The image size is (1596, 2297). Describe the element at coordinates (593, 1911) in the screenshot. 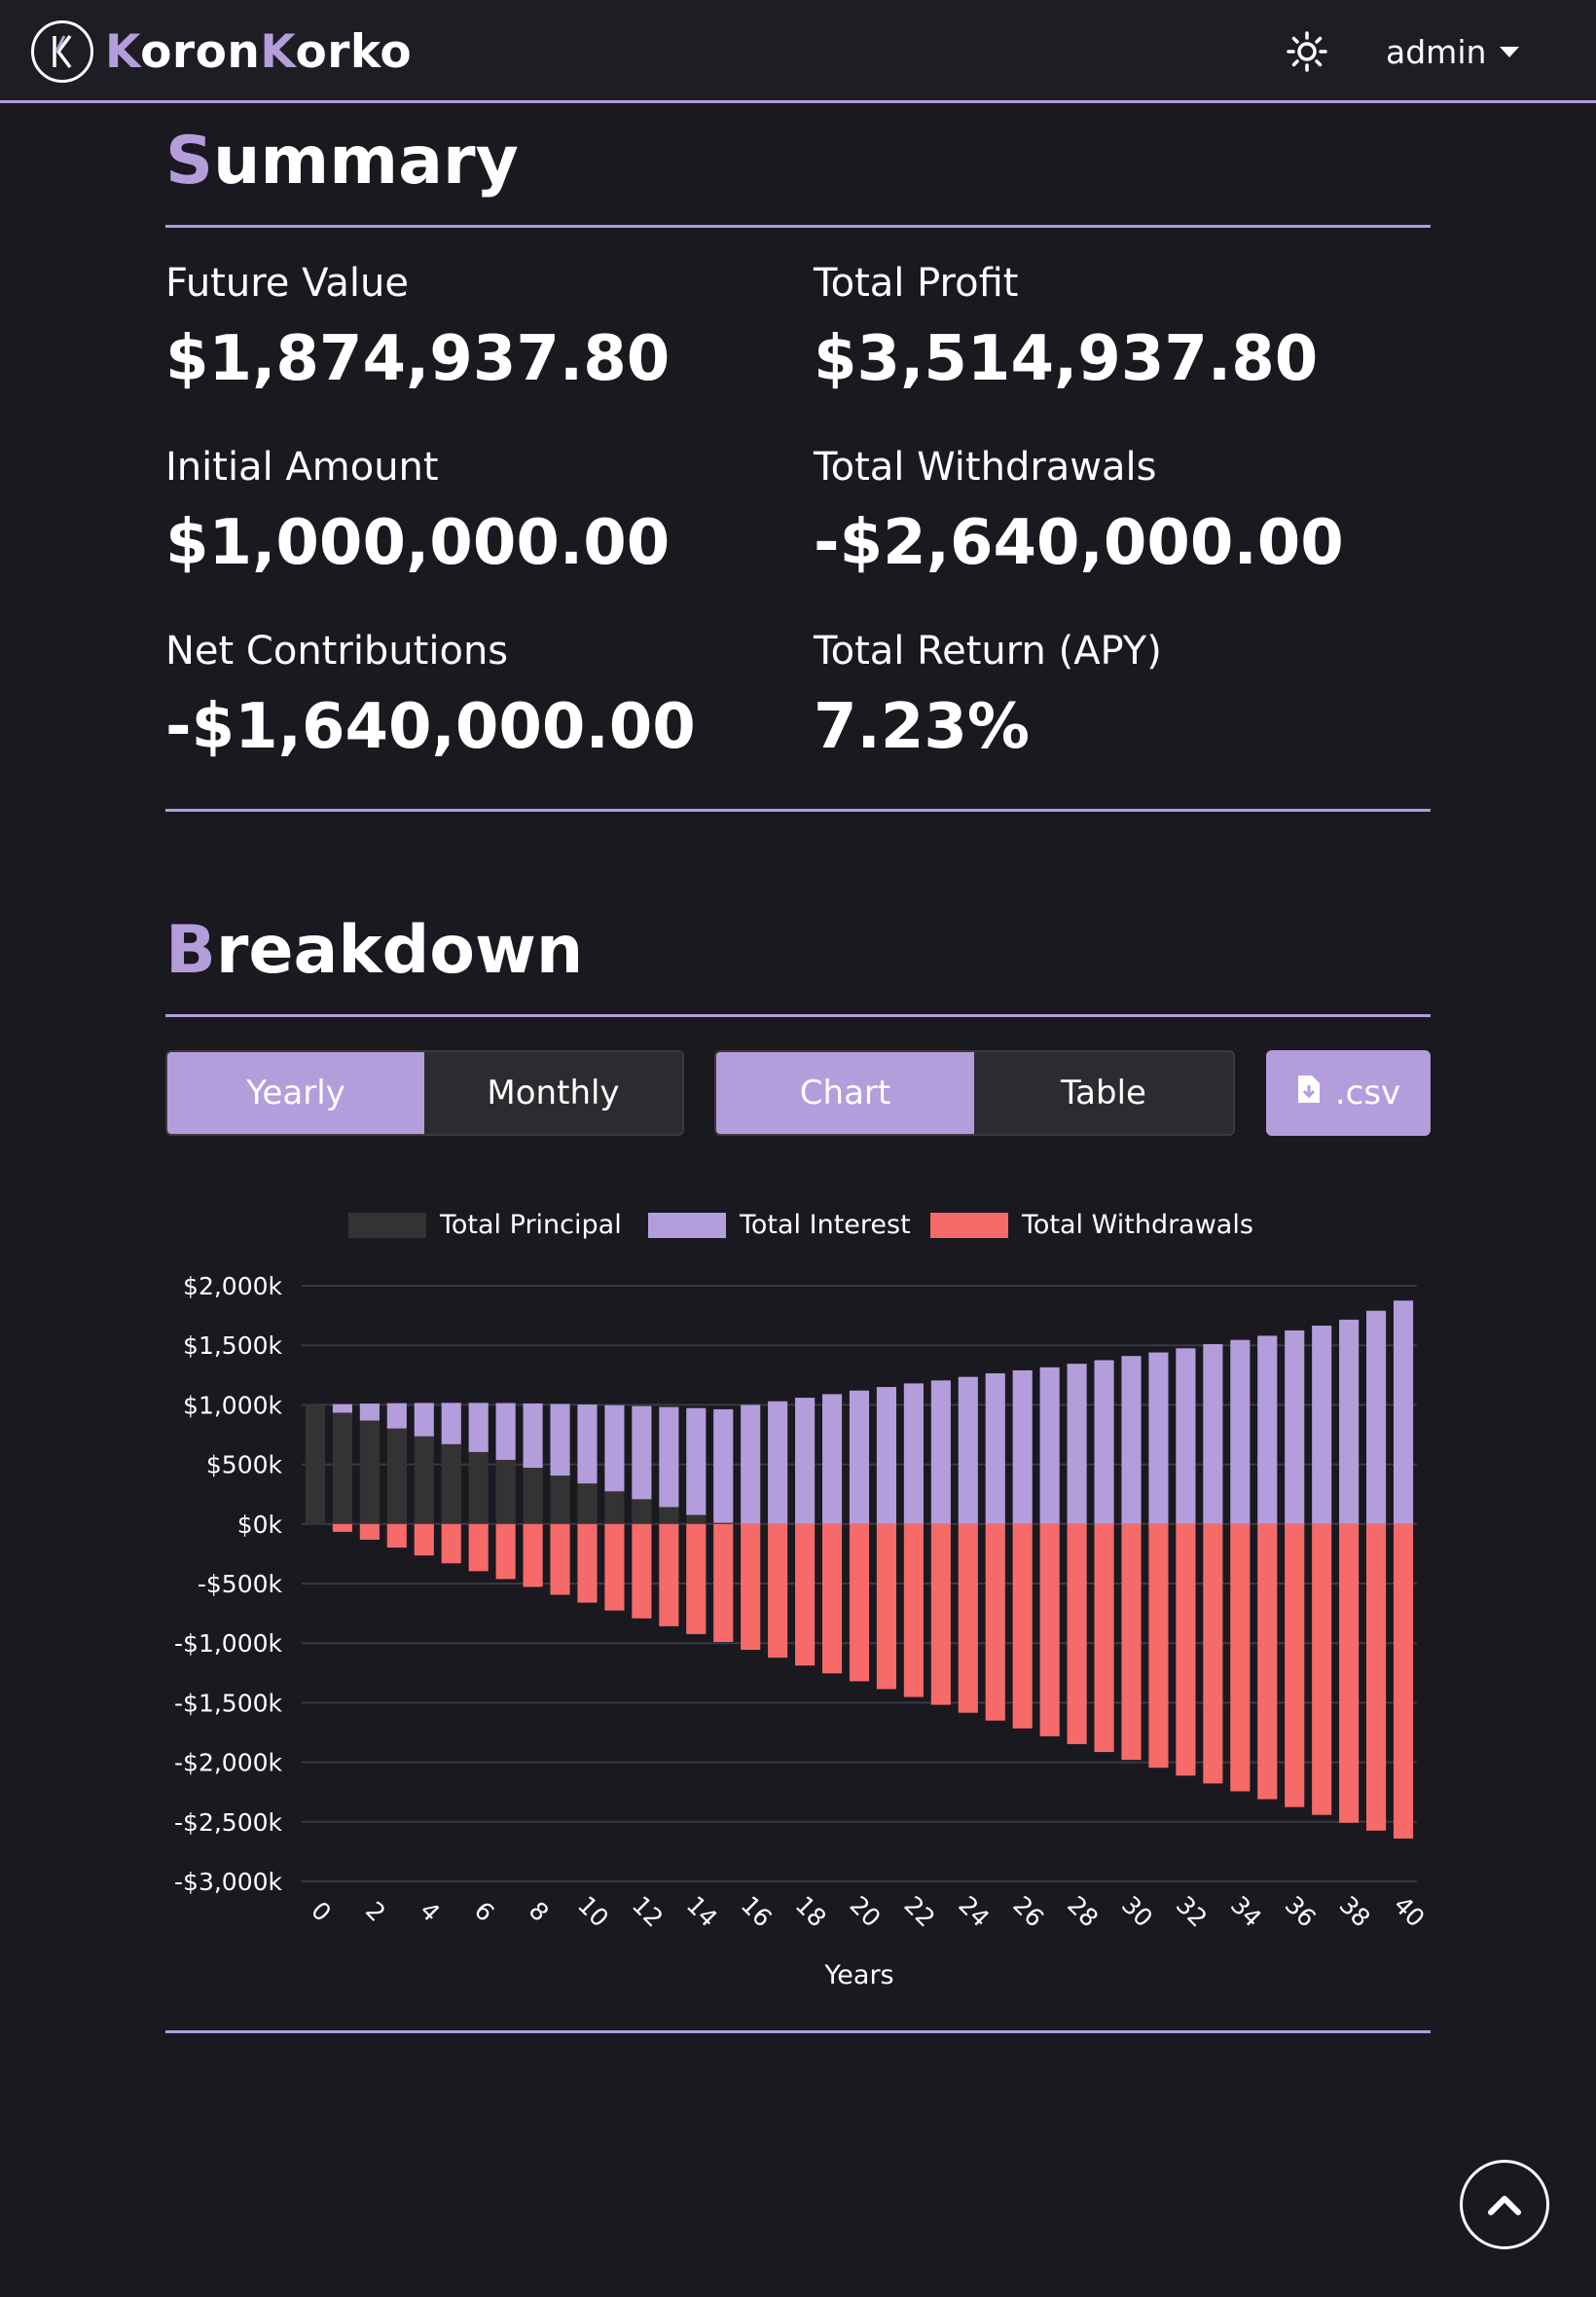

I see `x-tick-label: 10` at that location.